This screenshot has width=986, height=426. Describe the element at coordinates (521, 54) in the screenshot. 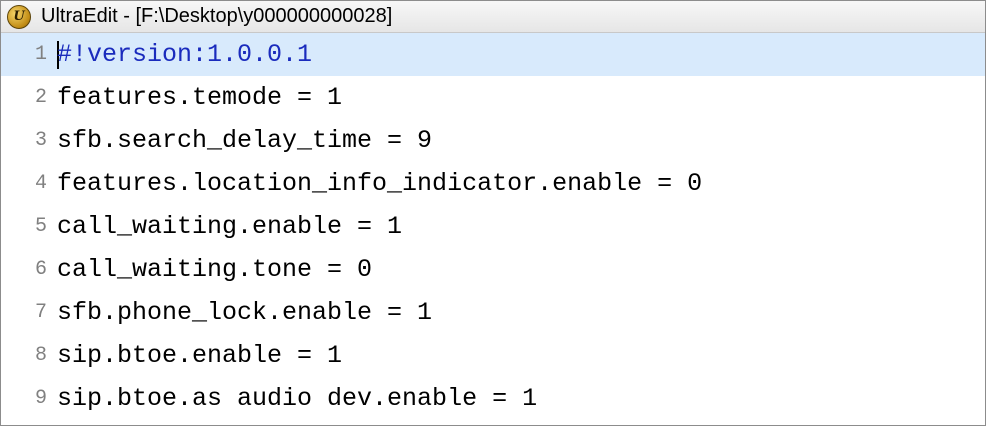

I see `line-text: #!version:1.0.0.1` at that location.